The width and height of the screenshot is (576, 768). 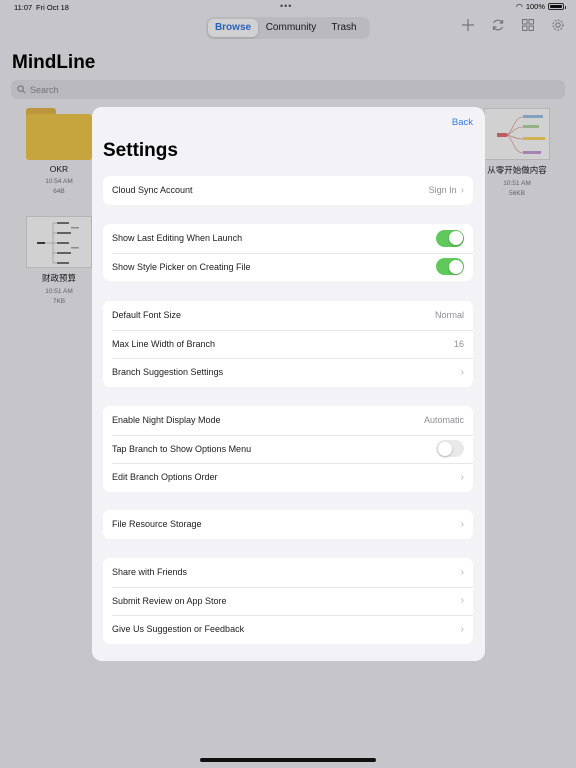 I want to click on row-label: Max Line Width of Branch, so click(x=164, y=343).